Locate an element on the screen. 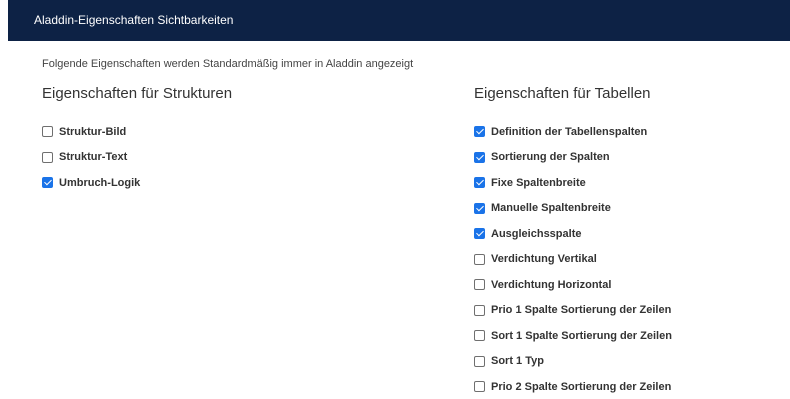  option-label: Prio 1 Spalte Sortierung der Zeilen is located at coordinates (581, 310).